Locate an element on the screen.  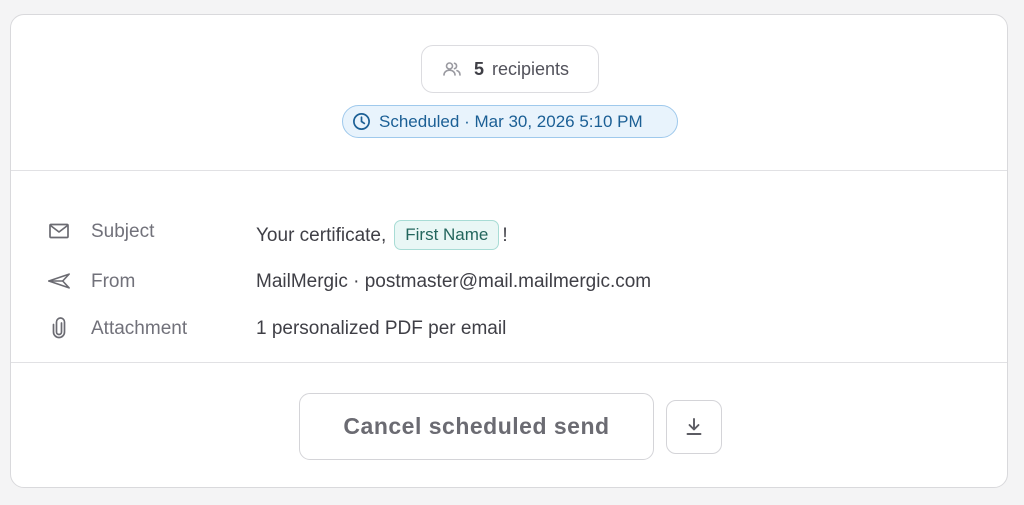
users-icon is located at coordinates (452, 69).